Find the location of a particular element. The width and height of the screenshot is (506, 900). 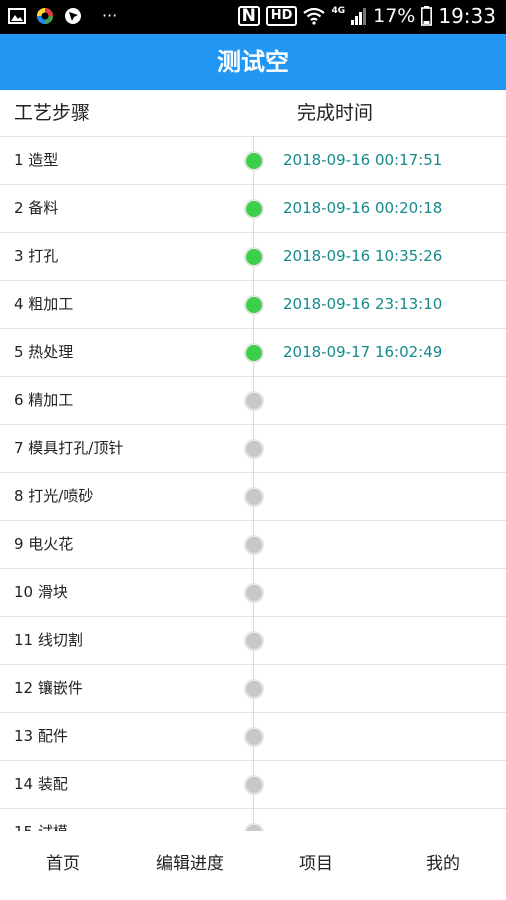

table-row: 15 试模 is located at coordinates (253, 820).